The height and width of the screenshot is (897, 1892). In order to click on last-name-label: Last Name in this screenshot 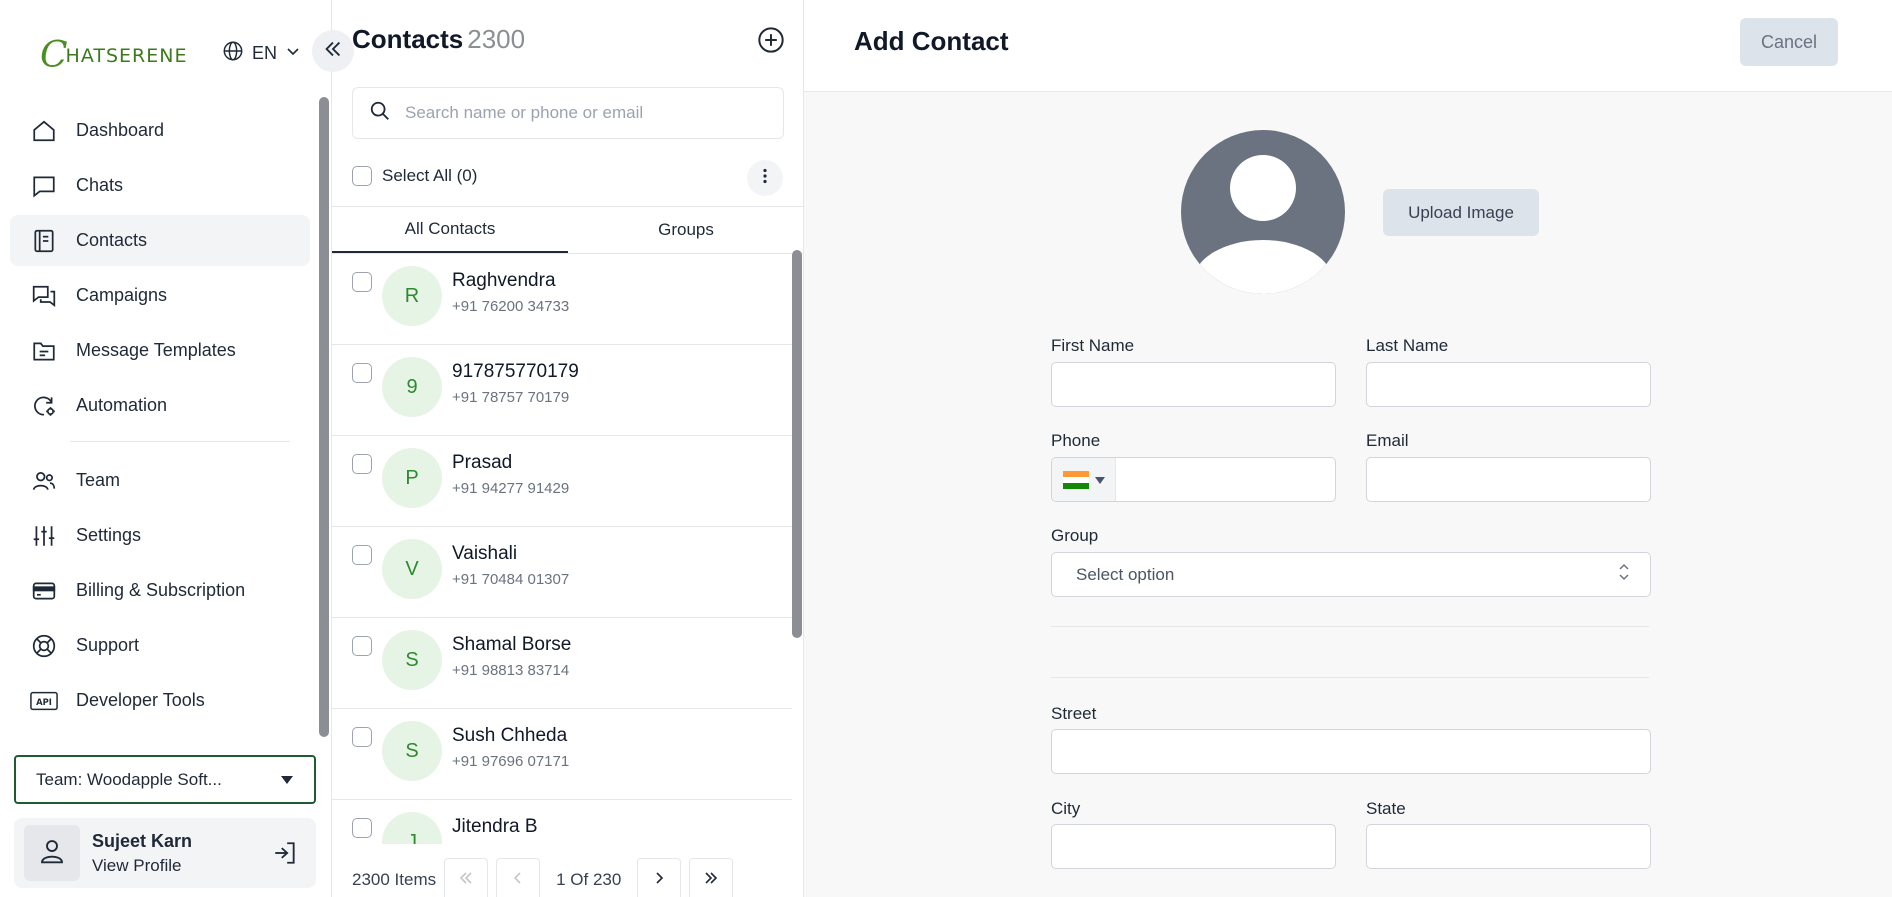, I will do `click(1407, 345)`.